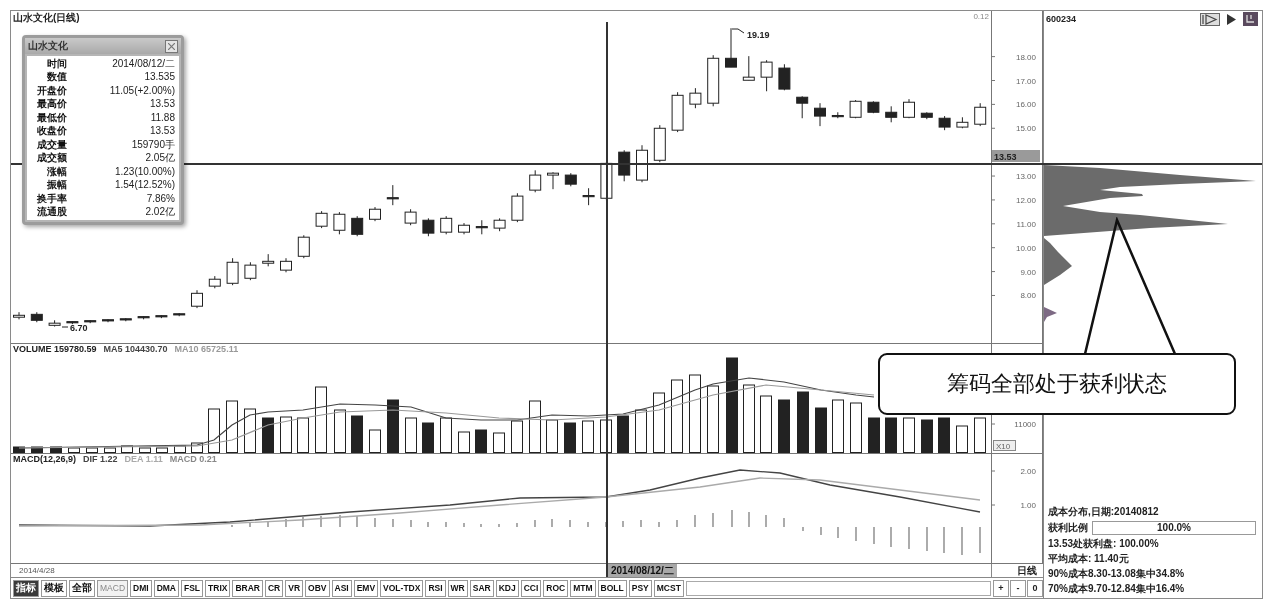 Image resolution: width=1280 pixels, height=610 pixels. Describe the element at coordinates (56, 171) in the screenshot. I see `field-label: 涨幅` at that location.